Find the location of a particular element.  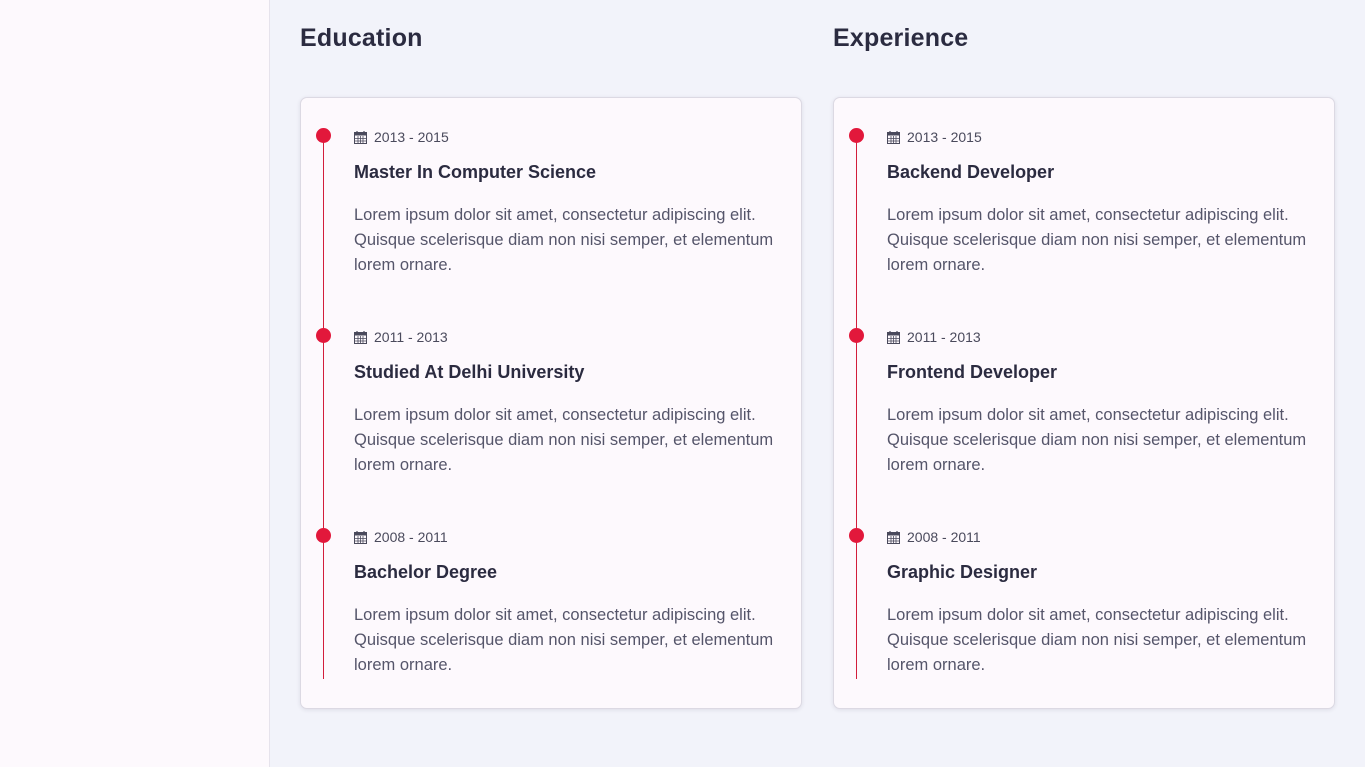

entry-title: Frontend Developer is located at coordinates (972, 372).